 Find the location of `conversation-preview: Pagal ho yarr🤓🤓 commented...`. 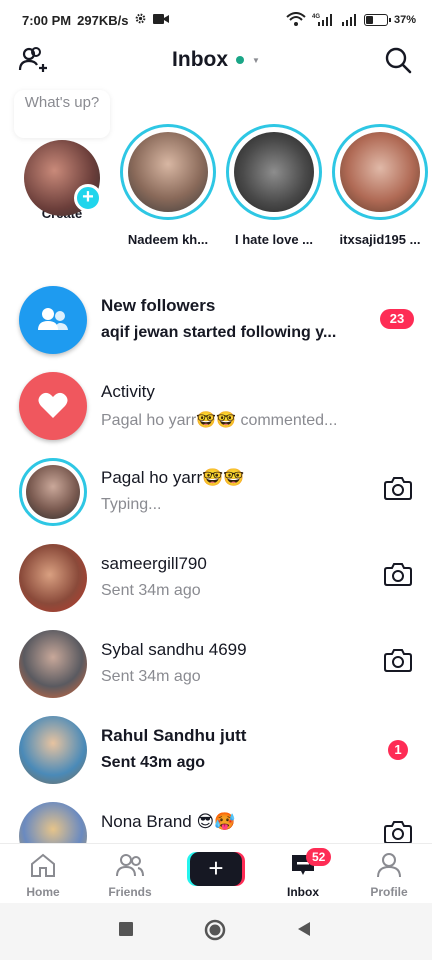

conversation-preview: Pagal ho yarr🤓🤓 commented... is located at coordinates (219, 420).